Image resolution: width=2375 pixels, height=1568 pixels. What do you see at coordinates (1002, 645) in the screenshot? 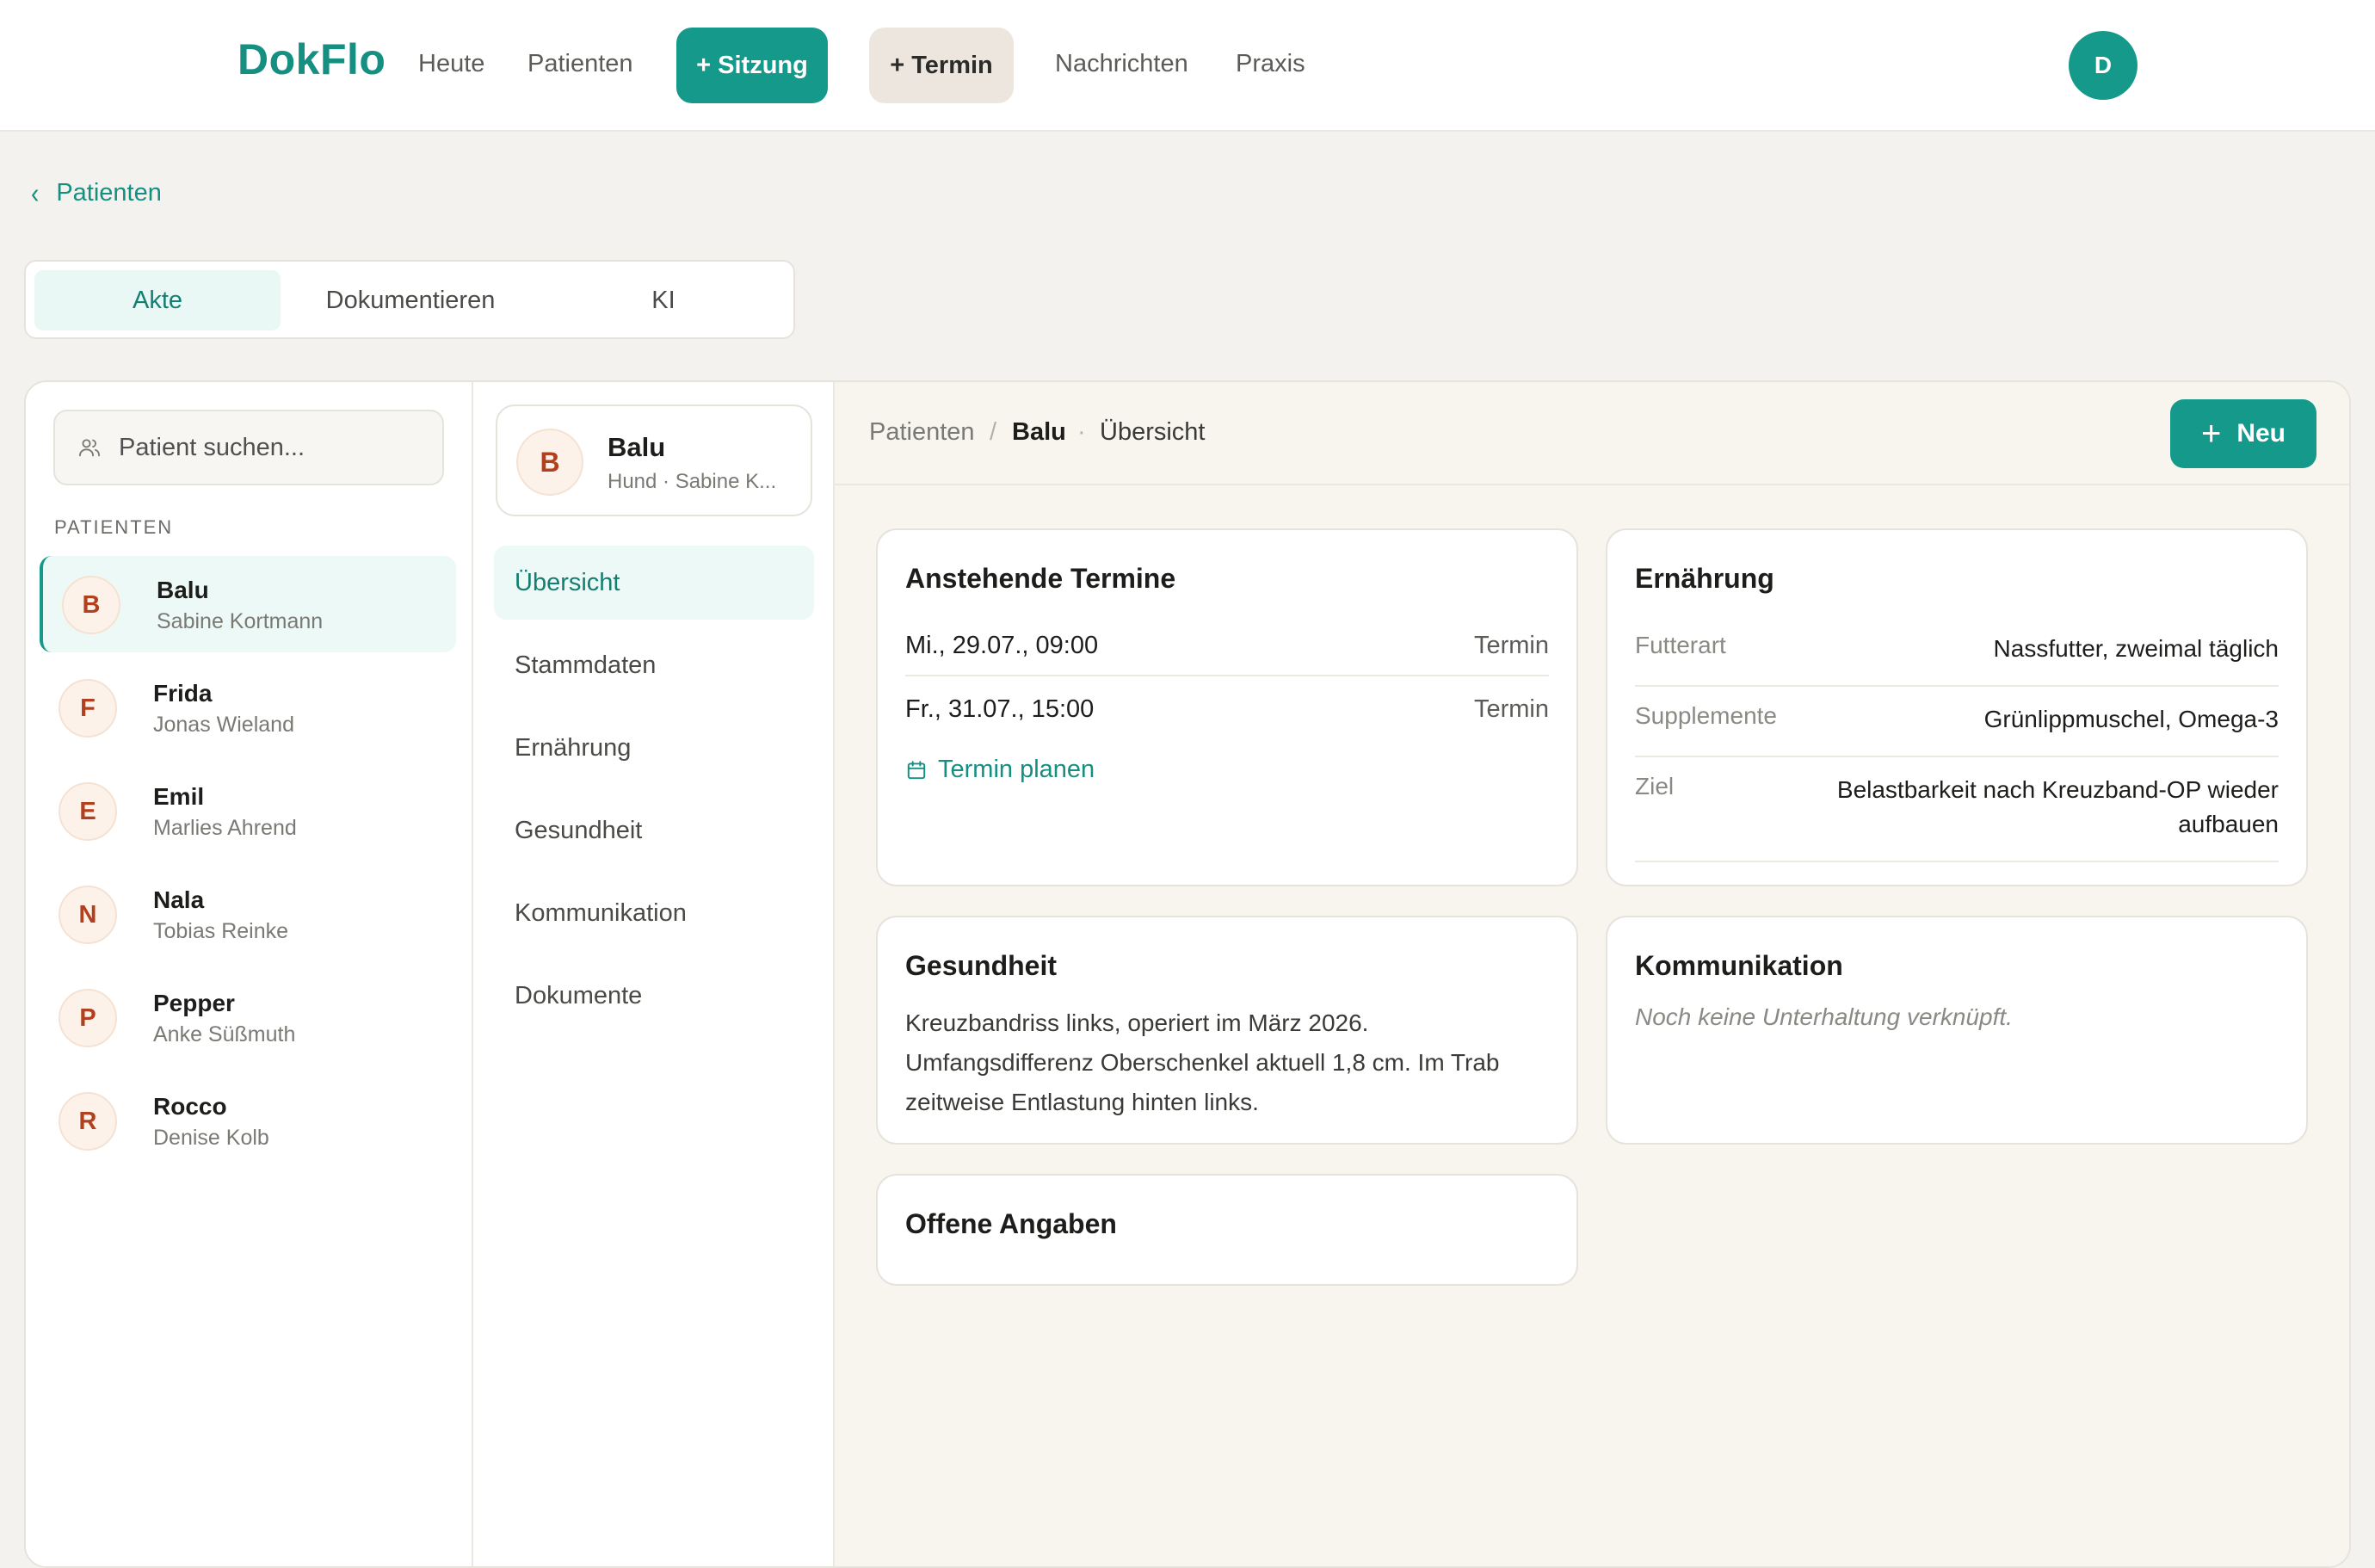
I see `appointment-date: Mi., 29.07., 09:00` at bounding box center [1002, 645].